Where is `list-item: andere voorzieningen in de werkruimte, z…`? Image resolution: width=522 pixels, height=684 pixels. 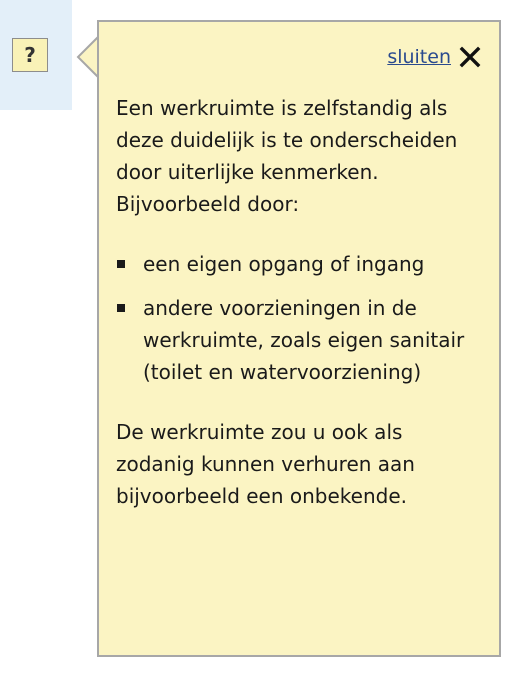 list-item: andere voorzieningen in de werkruimte, z… is located at coordinates (291, 340).